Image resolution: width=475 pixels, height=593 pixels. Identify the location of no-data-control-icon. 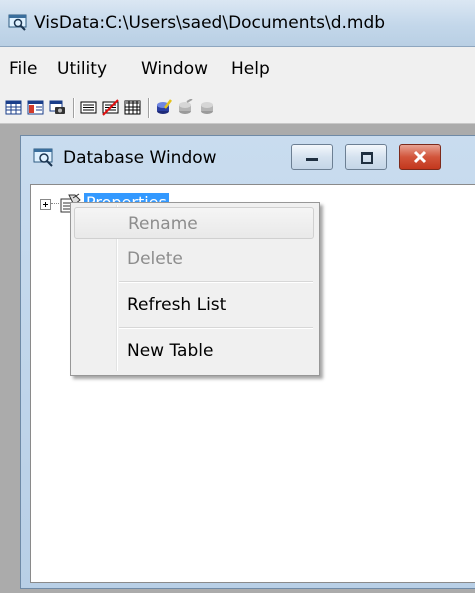
(110, 107).